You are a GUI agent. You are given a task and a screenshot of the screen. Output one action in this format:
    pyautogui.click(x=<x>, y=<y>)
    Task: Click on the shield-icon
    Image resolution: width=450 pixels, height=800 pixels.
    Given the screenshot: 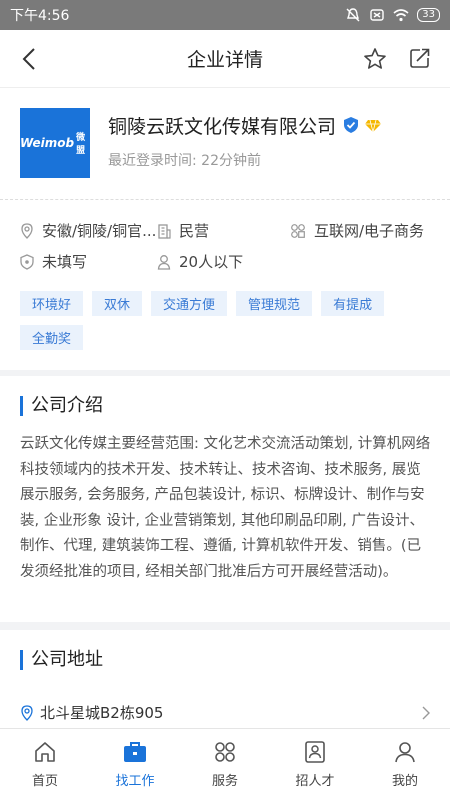 What is the action you would take?
    pyautogui.click(x=27, y=261)
    